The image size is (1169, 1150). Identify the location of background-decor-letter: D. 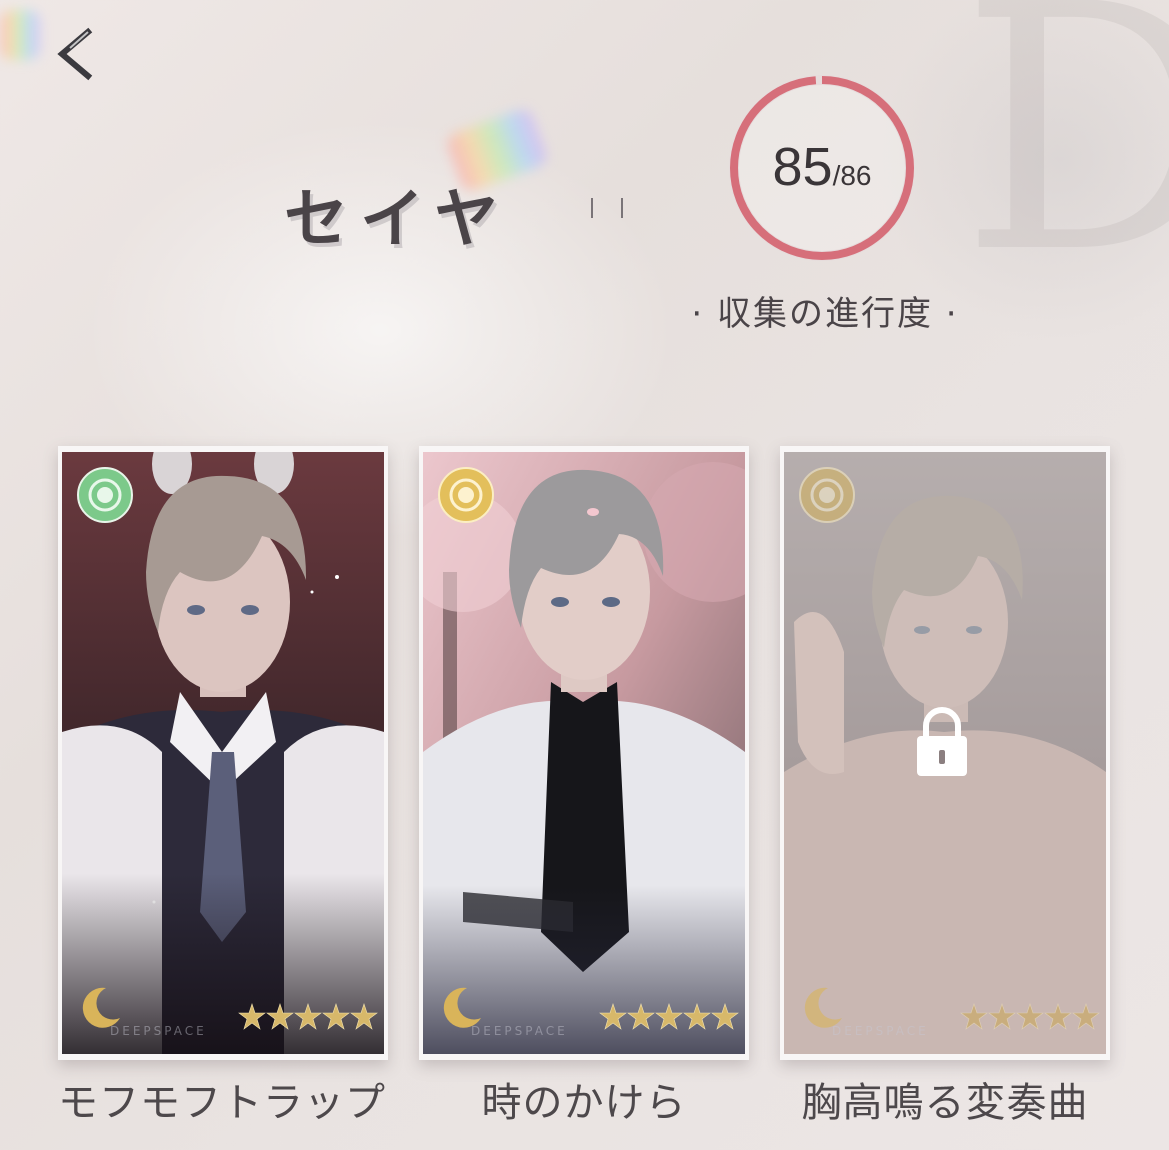
(1064, 164).